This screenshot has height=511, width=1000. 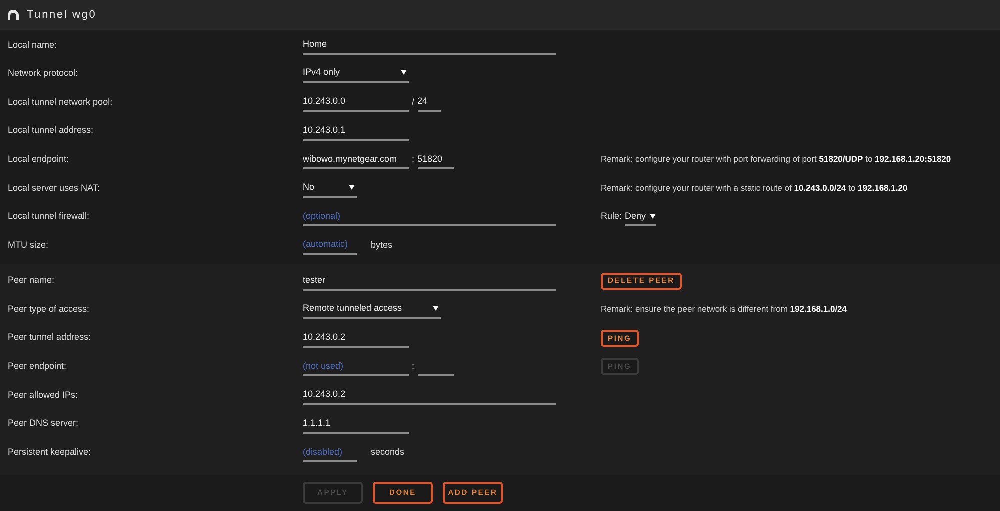 What do you see at coordinates (330, 188) in the screenshot?
I see `dropdown: No` at bounding box center [330, 188].